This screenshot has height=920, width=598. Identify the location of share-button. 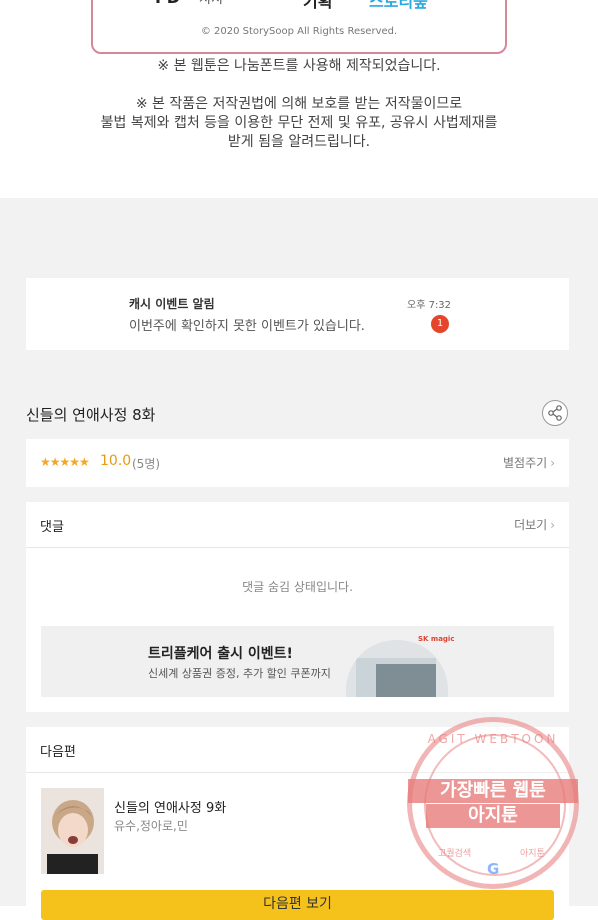
(555, 413).